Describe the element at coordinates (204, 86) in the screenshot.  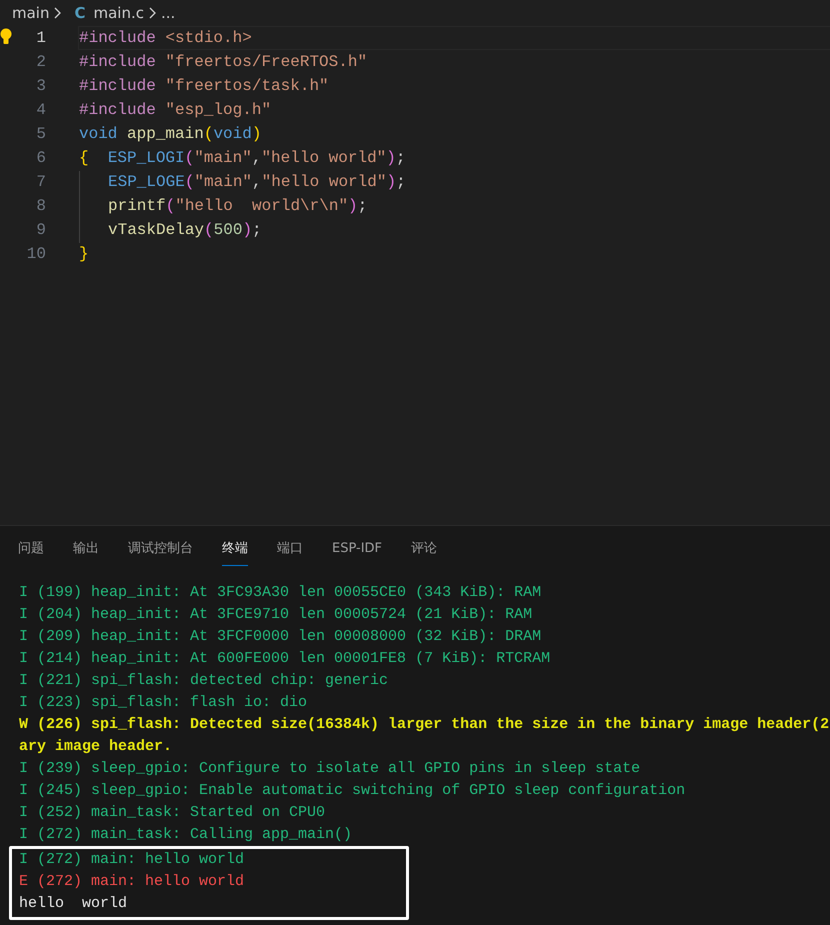
I see `code-text: #include "freertos/task.h"` at that location.